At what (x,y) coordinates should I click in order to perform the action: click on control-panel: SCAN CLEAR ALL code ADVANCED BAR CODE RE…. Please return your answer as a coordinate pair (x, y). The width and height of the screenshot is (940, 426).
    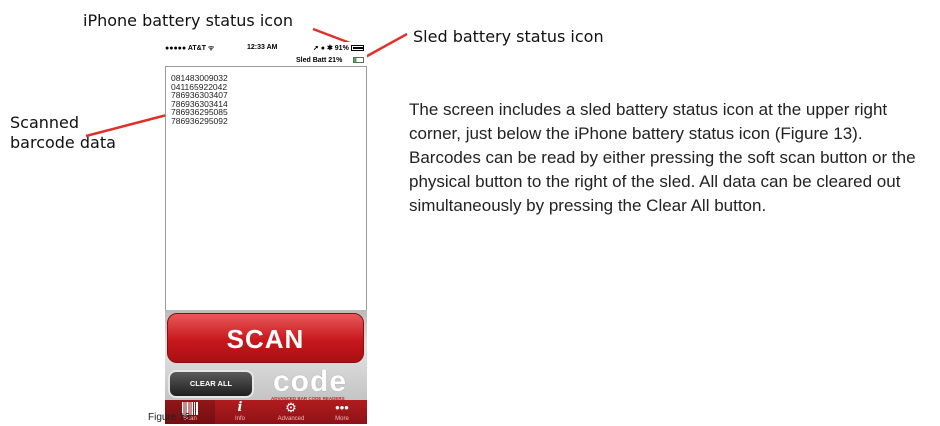
    Looking at the image, I should click on (266, 355).